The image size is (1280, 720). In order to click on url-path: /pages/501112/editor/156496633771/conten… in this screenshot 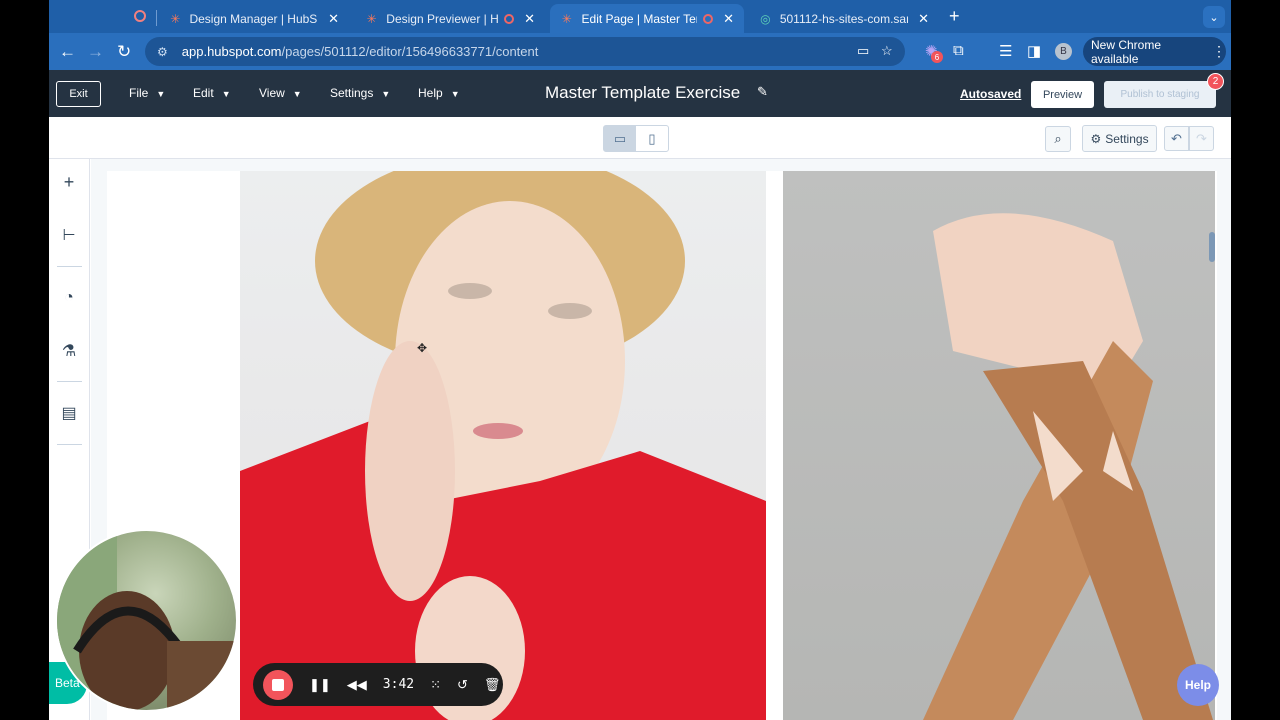, I will do `click(410, 51)`.